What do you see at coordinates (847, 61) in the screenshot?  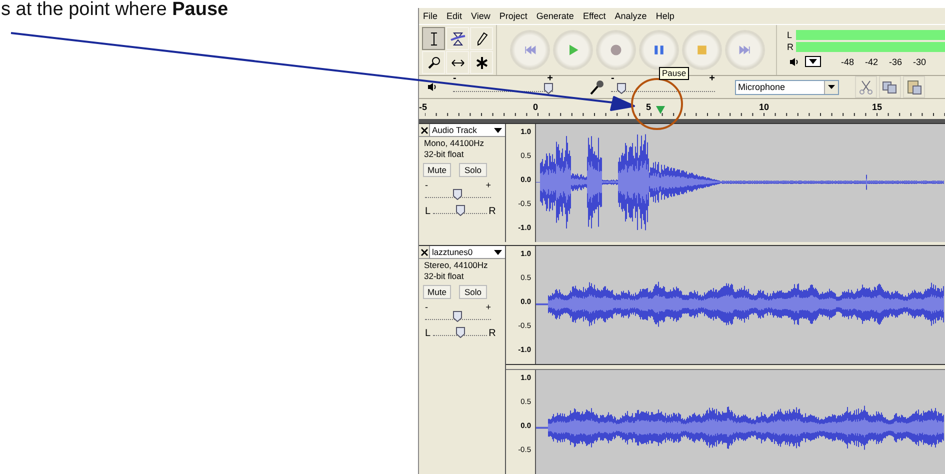 I see `meter-tick-label: -48` at bounding box center [847, 61].